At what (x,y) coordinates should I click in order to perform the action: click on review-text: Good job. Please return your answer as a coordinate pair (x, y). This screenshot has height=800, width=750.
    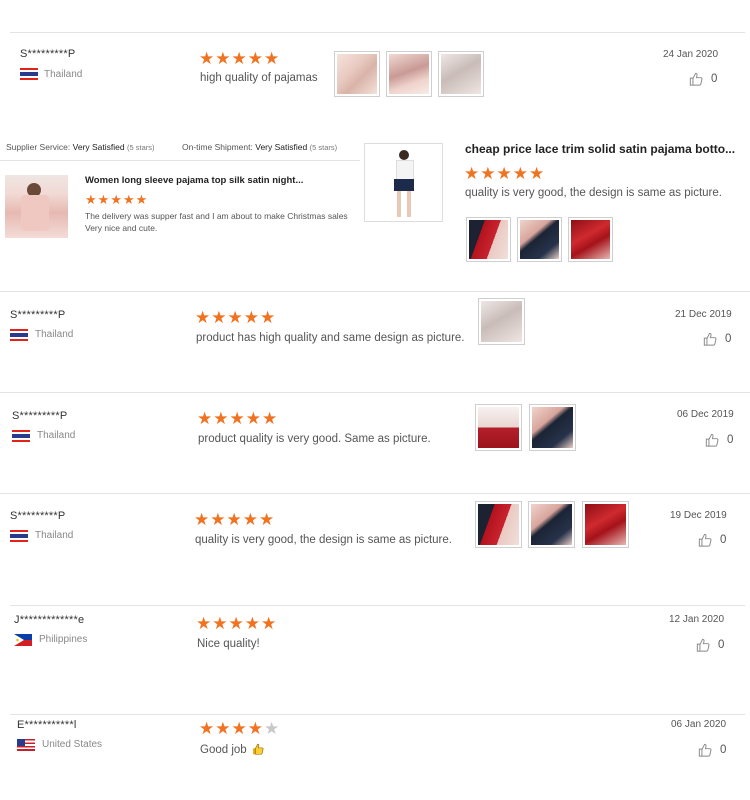
    Looking at the image, I should click on (232, 749).